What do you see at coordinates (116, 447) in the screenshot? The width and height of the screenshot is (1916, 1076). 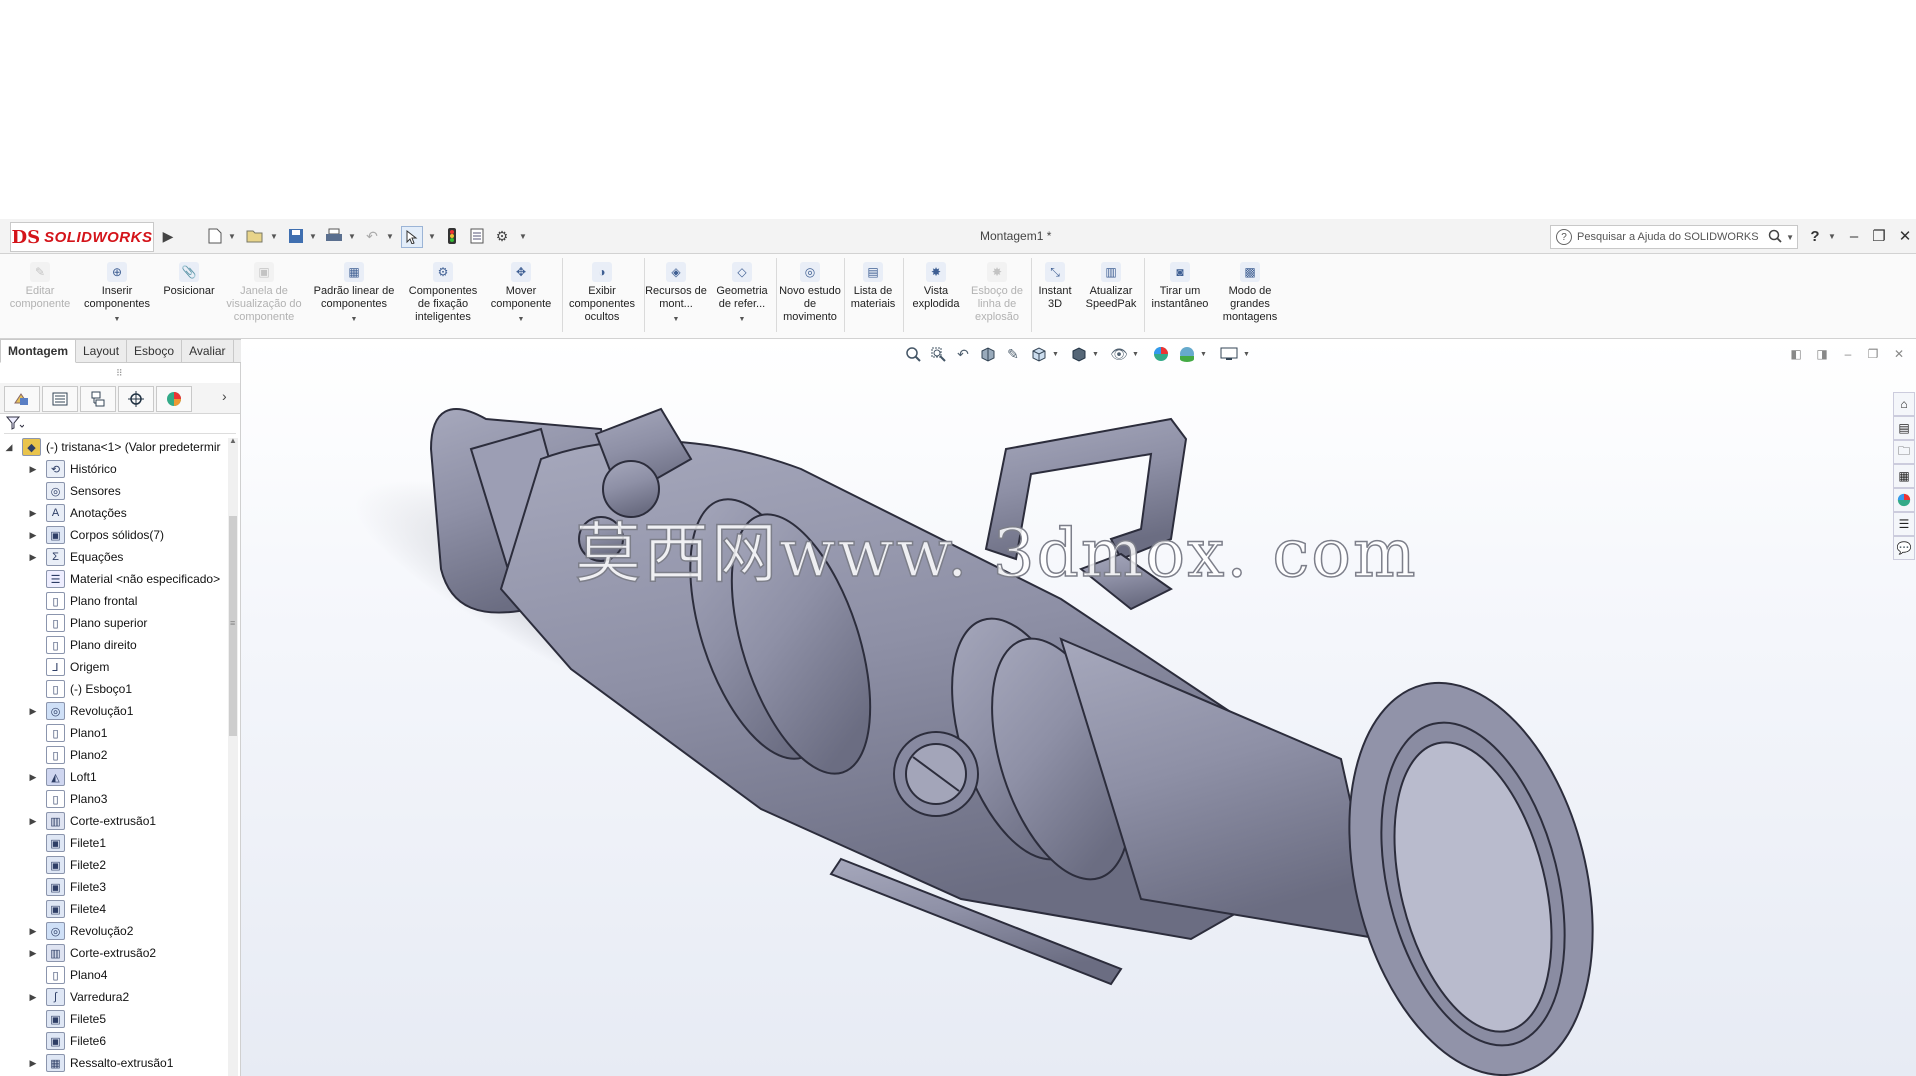 I see `tree-item: ◢ ◆ (-) tristana<1> (Valor predetermir` at bounding box center [116, 447].